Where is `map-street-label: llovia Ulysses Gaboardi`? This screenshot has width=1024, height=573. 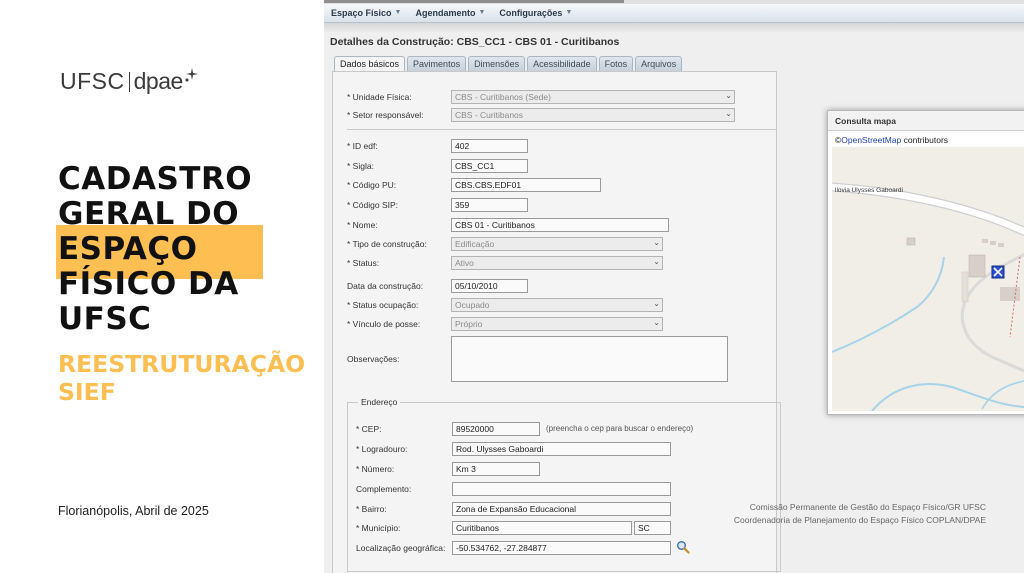 map-street-label: llovia Ulysses Gaboardi is located at coordinates (869, 190).